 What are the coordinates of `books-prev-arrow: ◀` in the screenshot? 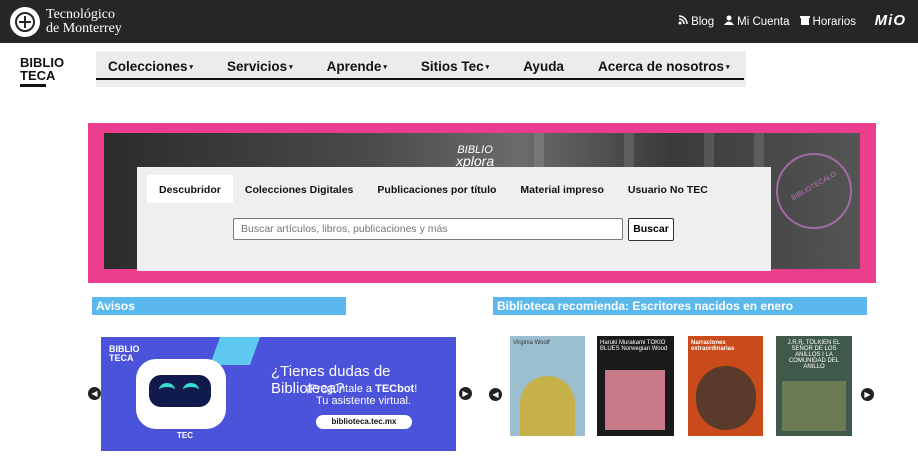 It's located at (495, 394).